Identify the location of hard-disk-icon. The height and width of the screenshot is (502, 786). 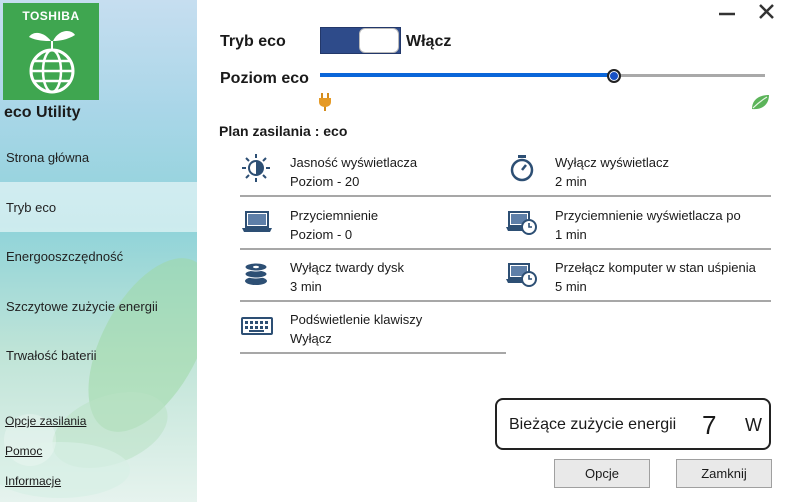
(256, 273).